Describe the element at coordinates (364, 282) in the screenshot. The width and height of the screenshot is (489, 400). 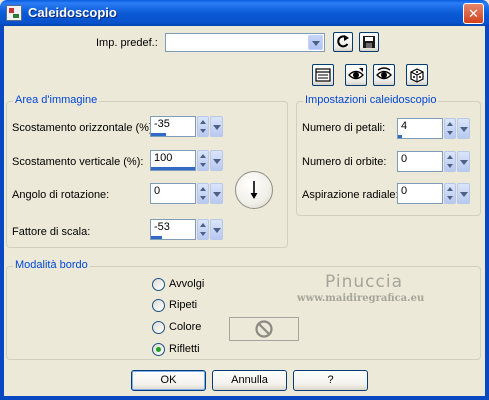
I see `watermark-name: Pinuccia` at that location.